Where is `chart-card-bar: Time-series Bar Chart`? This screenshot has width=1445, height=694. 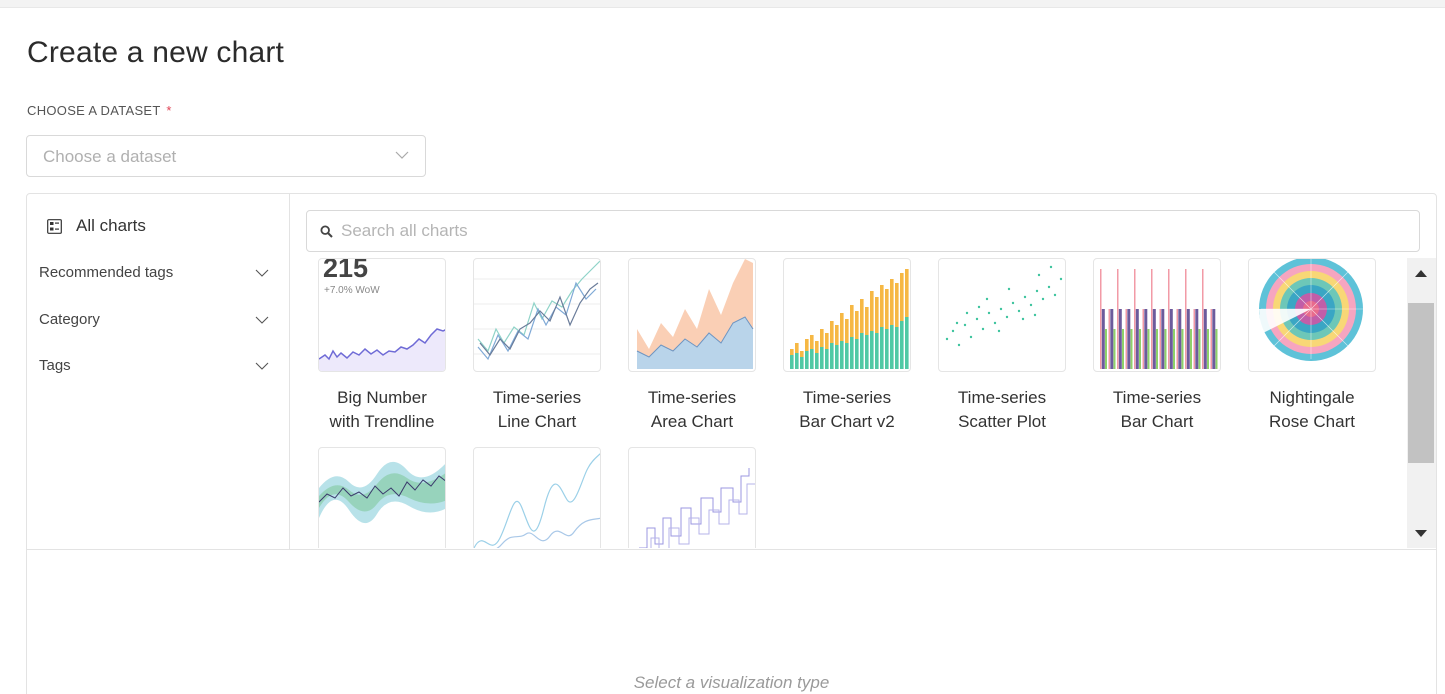 chart-card-bar: Time-series Bar Chart is located at coordinates (1157, 346).